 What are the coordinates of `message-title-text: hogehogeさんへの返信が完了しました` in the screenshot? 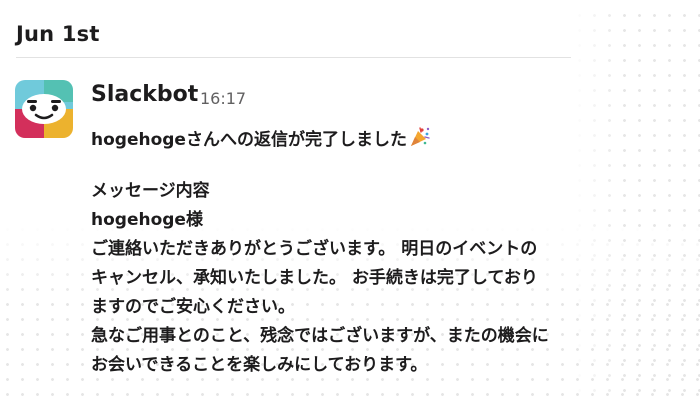 It's located at (249, 140).